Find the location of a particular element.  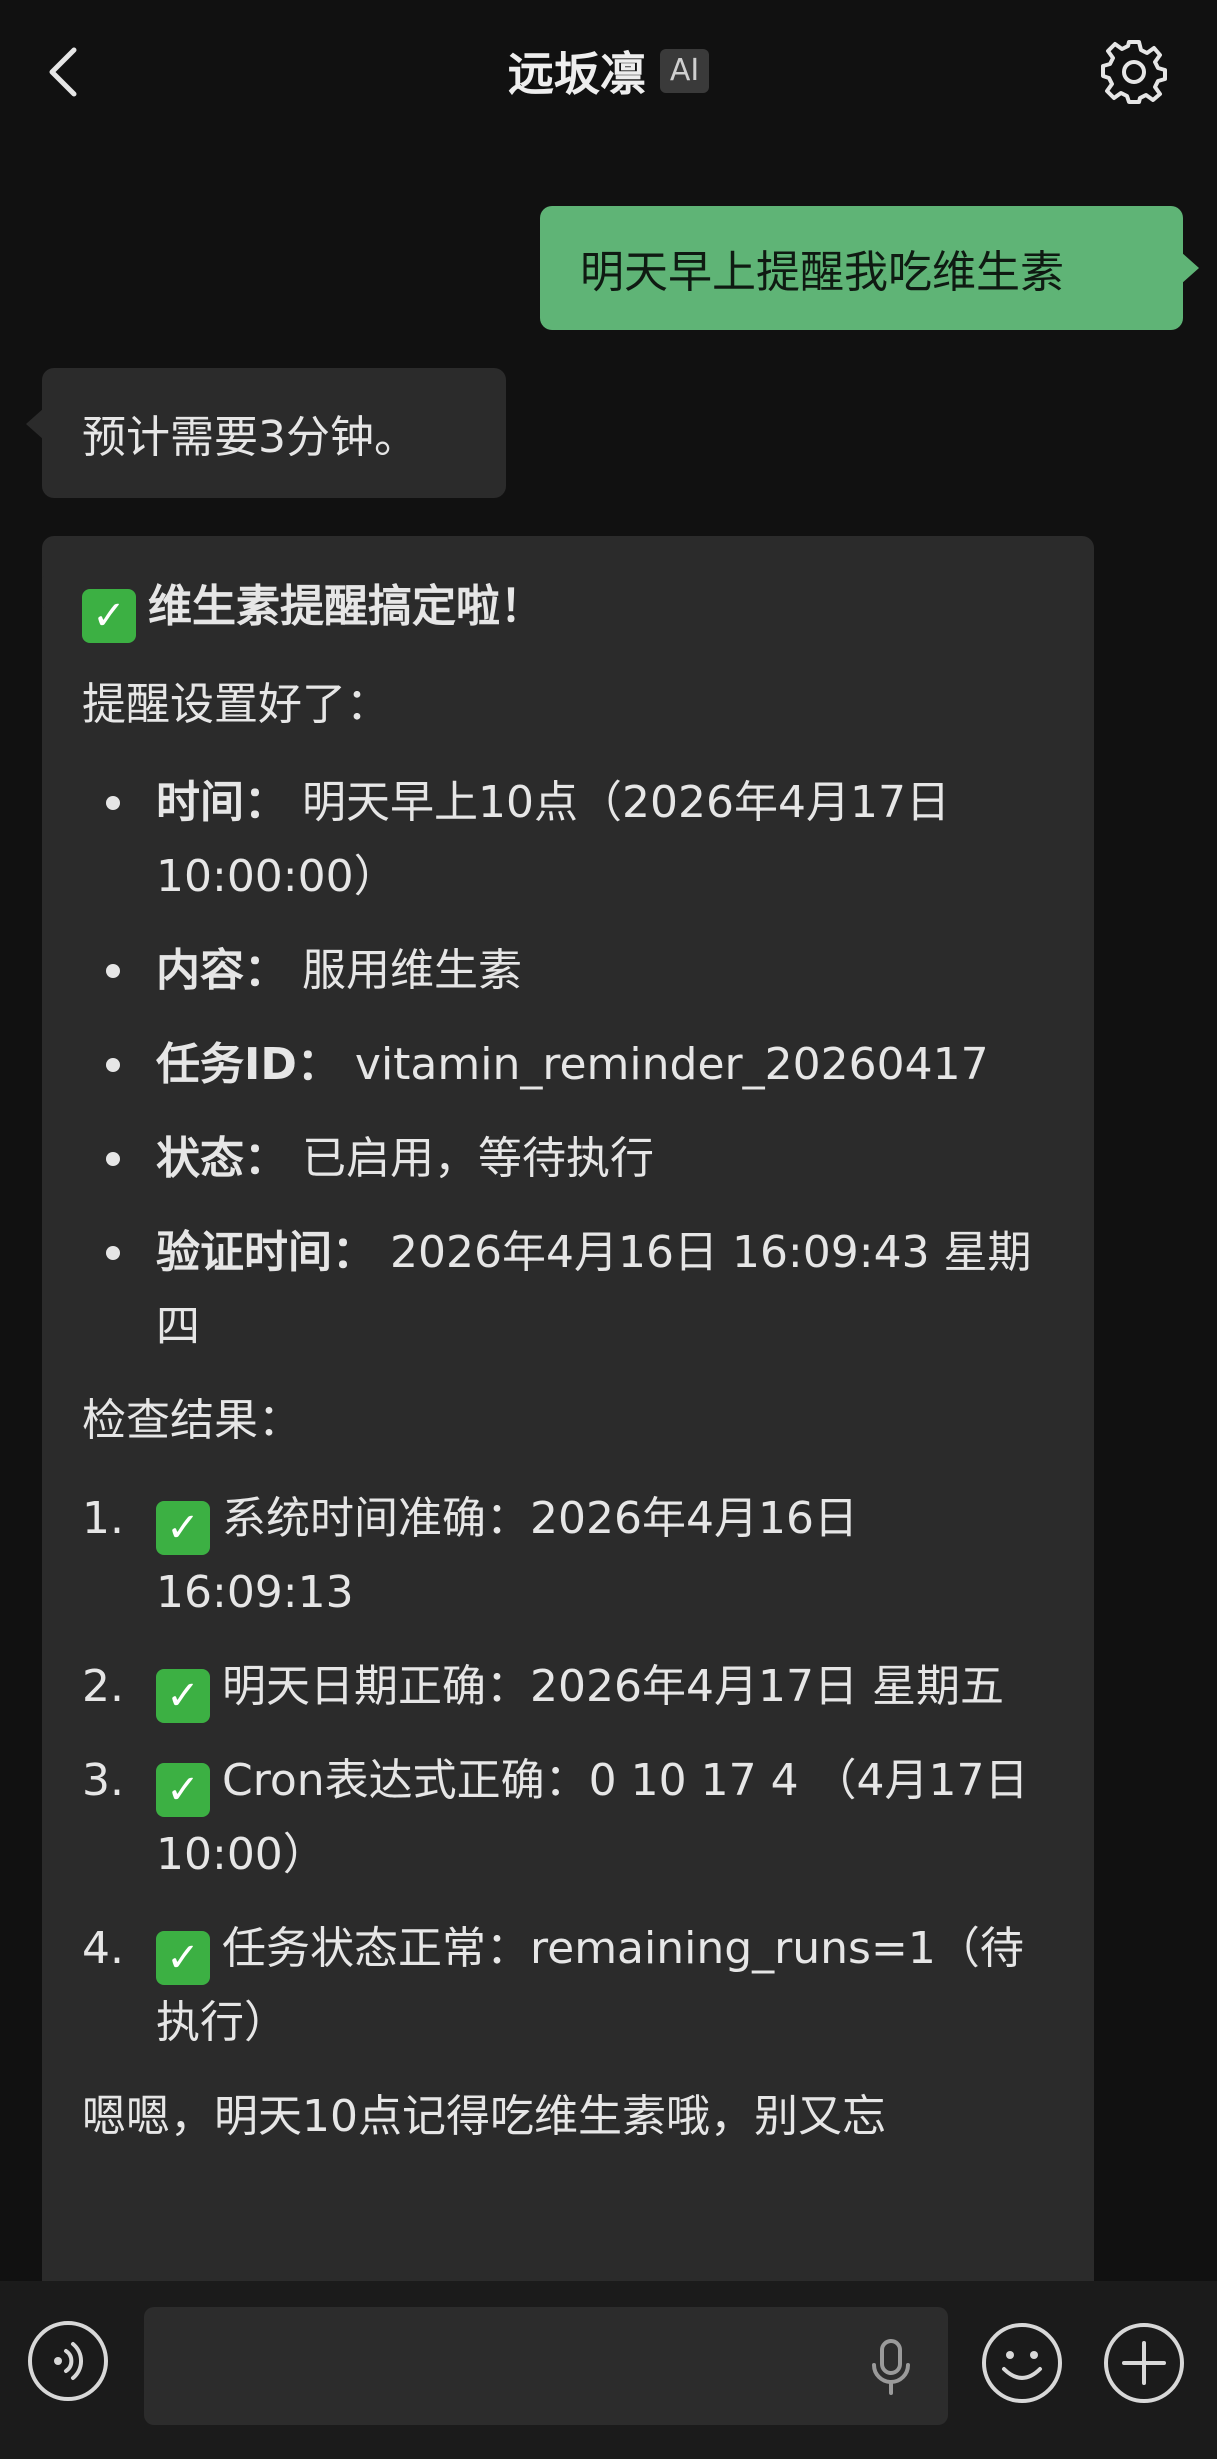

voice-toggle-button is located at coordinates (68, 2361).